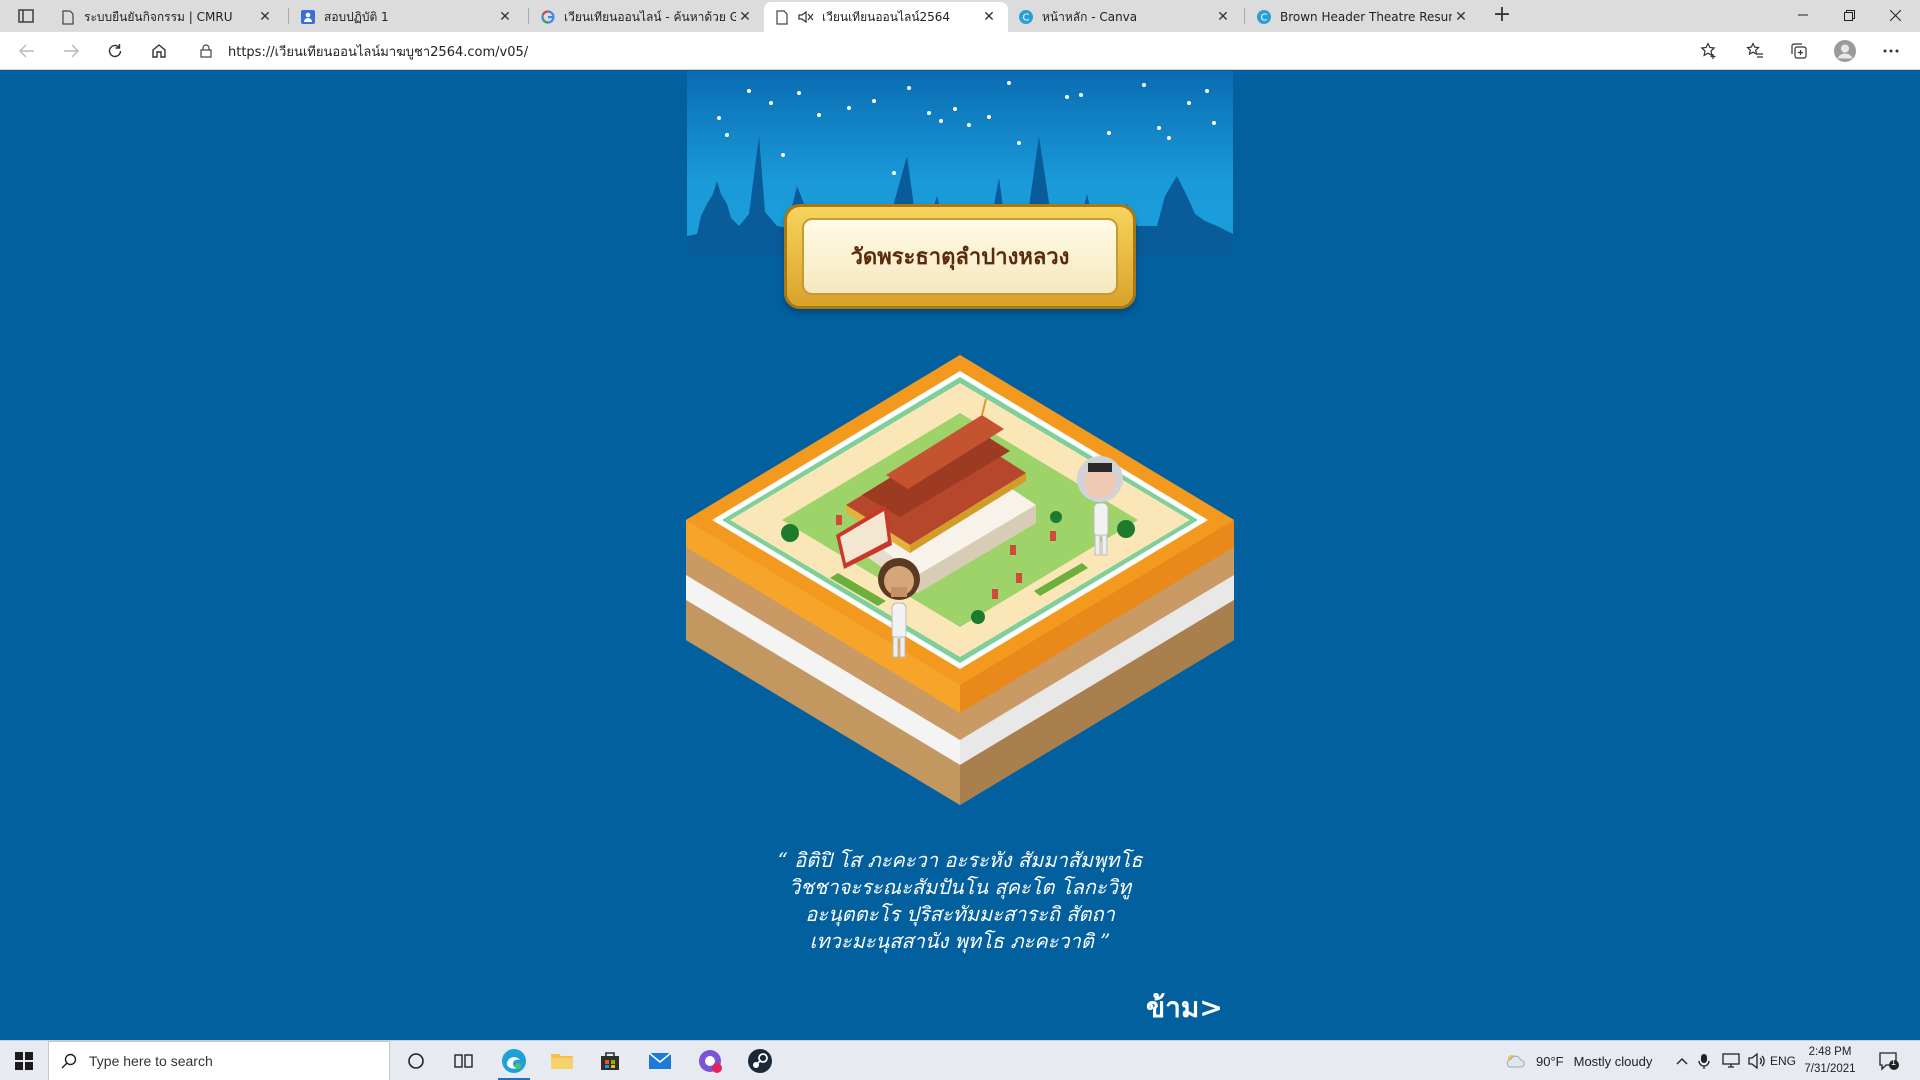 The width and height of the screenshot is (1920, 1080). I want to click on add-favorite-button, so click(1709, 51).